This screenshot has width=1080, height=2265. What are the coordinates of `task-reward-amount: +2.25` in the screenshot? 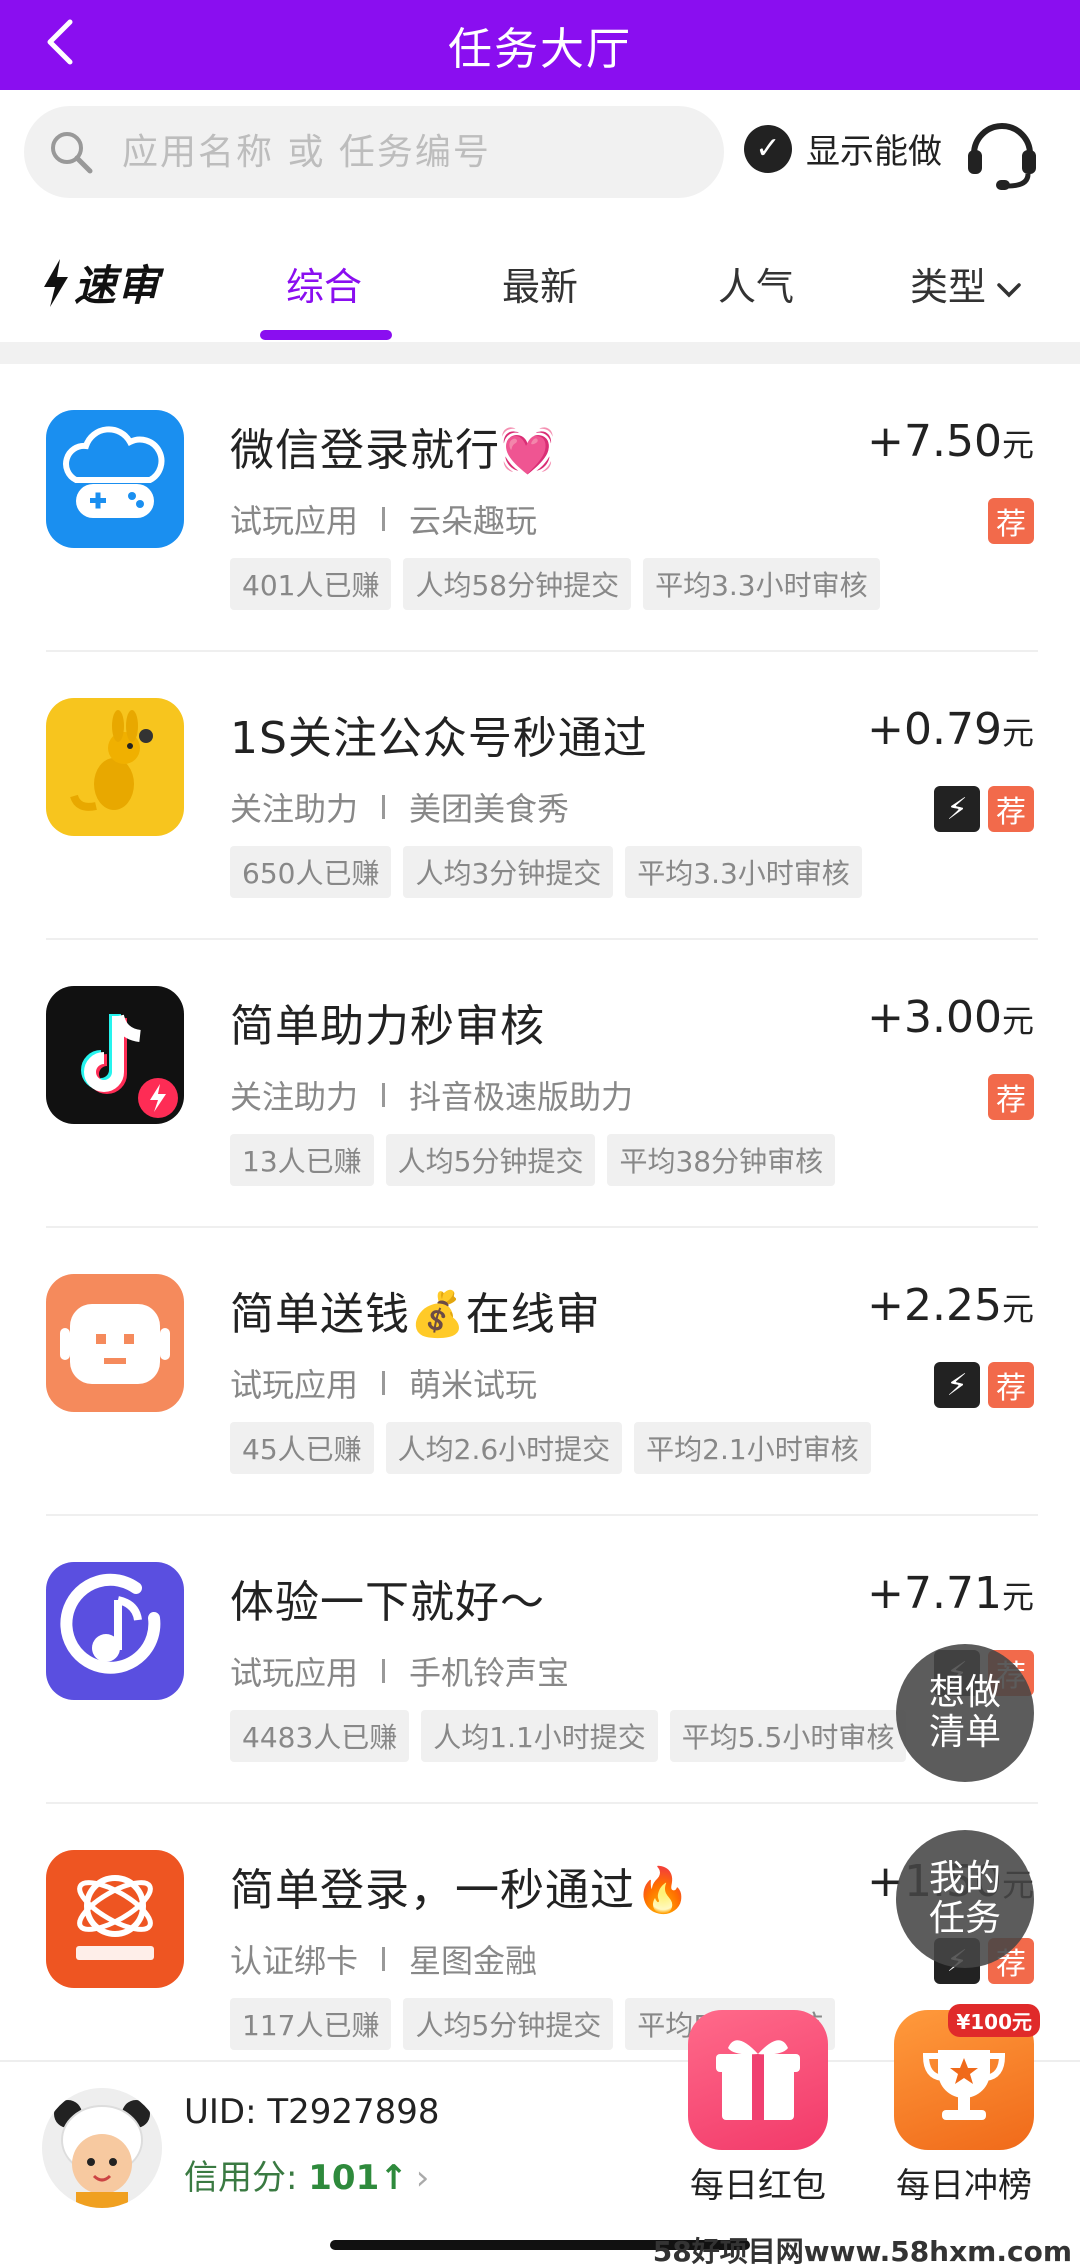 It's located at (934, 1305).